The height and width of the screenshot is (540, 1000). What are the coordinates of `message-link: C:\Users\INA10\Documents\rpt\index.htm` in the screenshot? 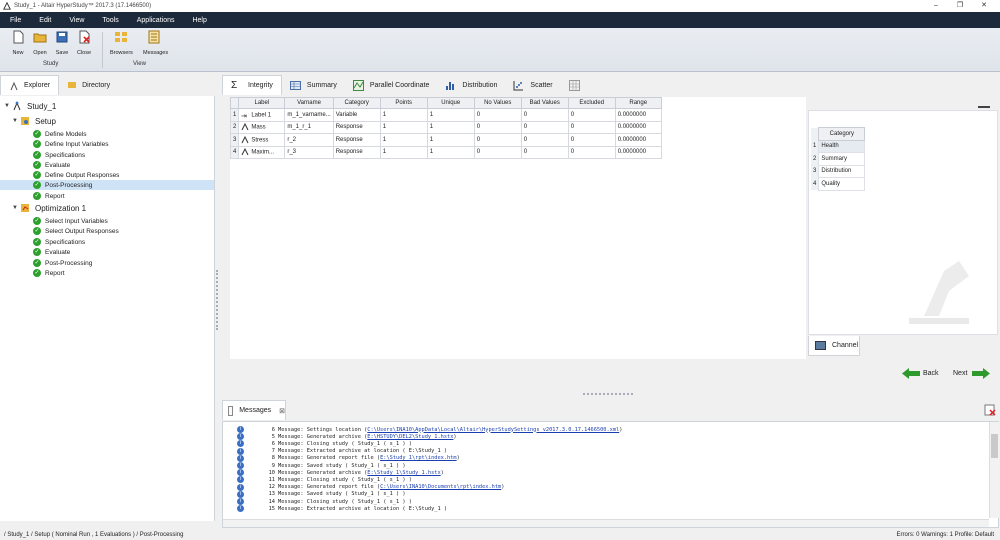 It's located at (440, 487).